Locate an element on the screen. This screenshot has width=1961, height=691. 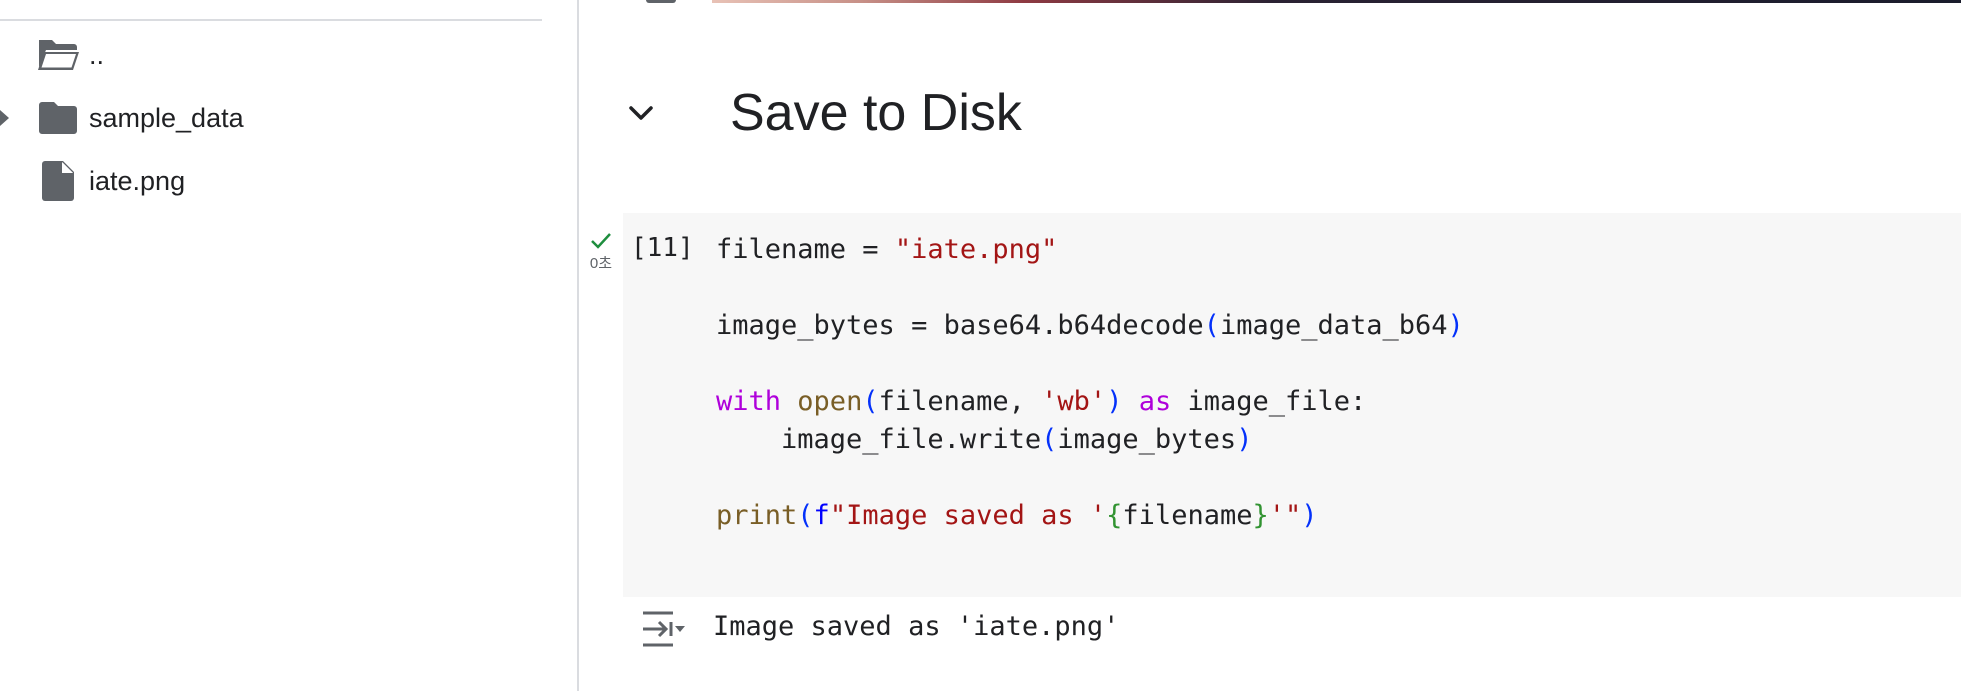
section-title: Save to Disk is located at coordinates (876, 113).